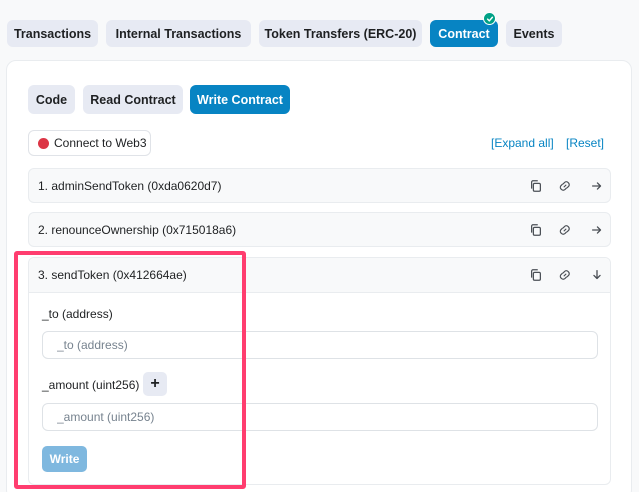 The height and width of the screenshot is (492, 639). Describe the element at coordinates (137, 230) in the screenshot. I see `function-title: 2. renounceOwnership (0x715018a6)` at that location.